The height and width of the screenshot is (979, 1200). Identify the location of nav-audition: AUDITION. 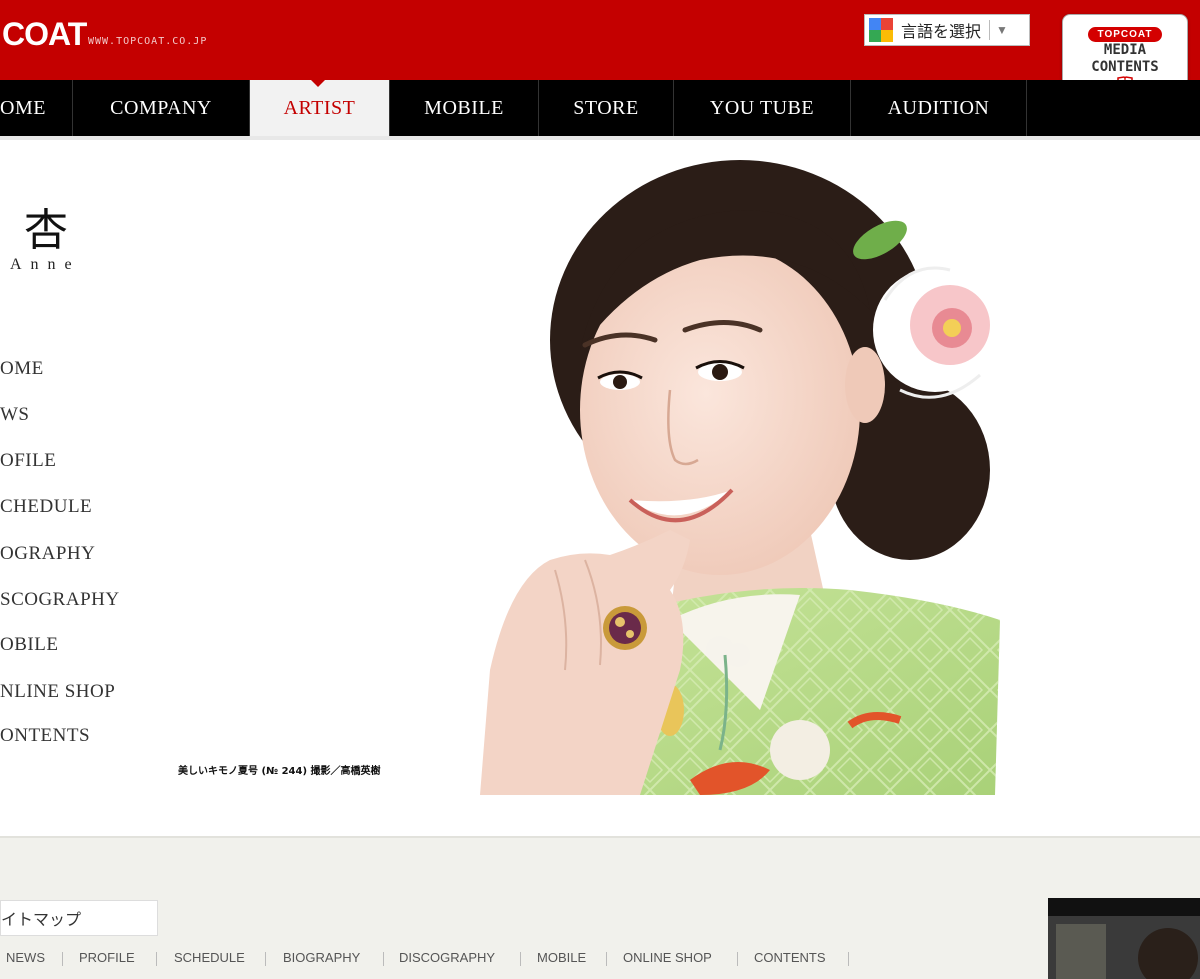
(939, 108).